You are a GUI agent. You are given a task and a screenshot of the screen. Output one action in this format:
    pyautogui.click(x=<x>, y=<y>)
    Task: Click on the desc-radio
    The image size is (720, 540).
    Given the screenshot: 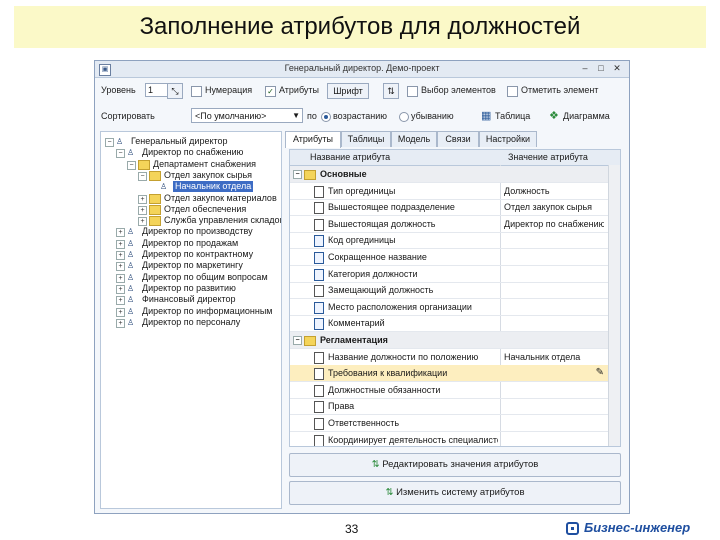 What is the action you would take?
    pyautogui.click(x=404, y=117)
    